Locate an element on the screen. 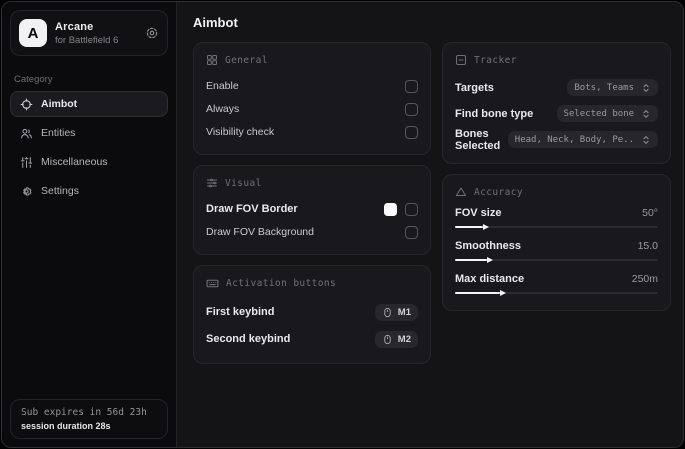 The image size is (685, 449). bones-selected-dropdown: Head, Neck, Body, Pe.. is located at coordinates (582, 139).